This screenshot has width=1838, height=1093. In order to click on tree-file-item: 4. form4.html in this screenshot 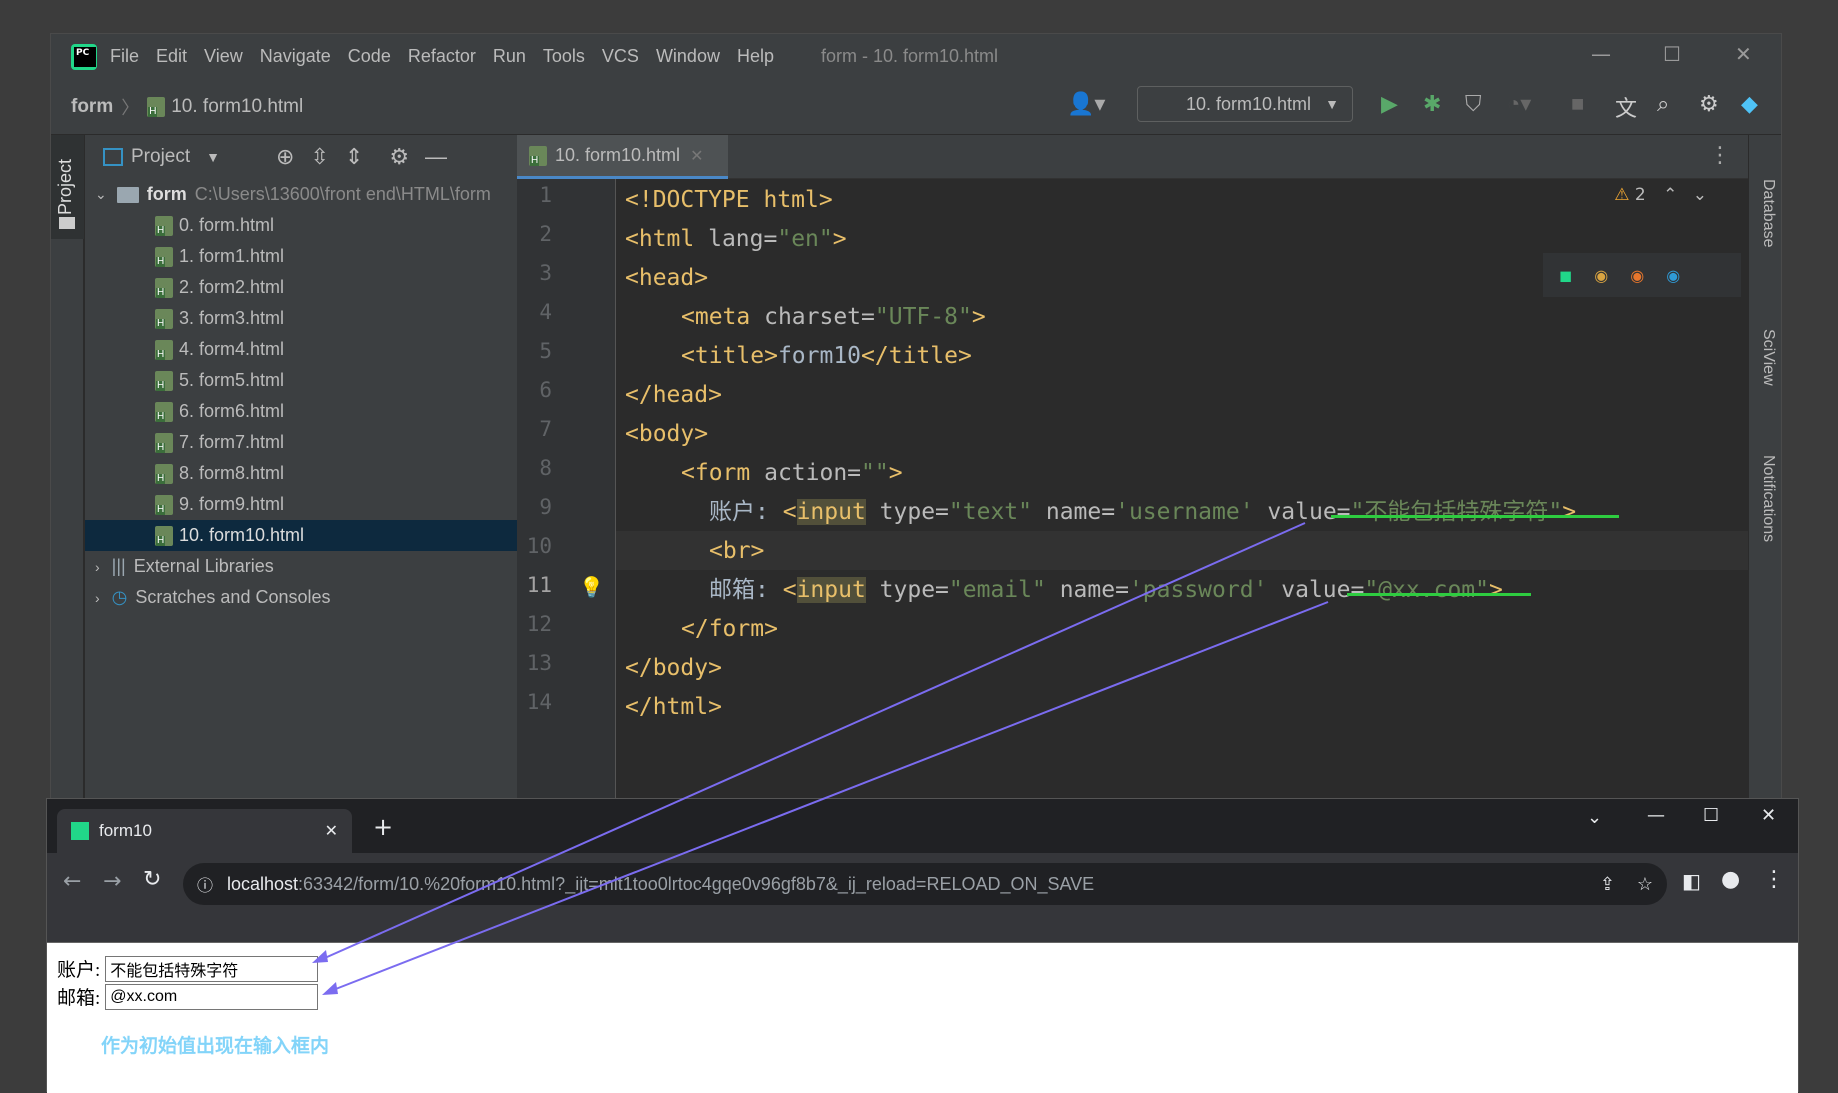, I will do `click(301, 349)`.